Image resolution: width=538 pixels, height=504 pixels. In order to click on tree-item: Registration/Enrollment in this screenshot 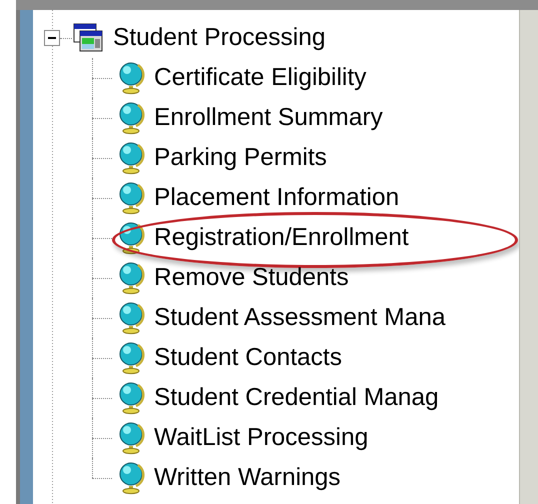, I will do `click(281, 238)`.